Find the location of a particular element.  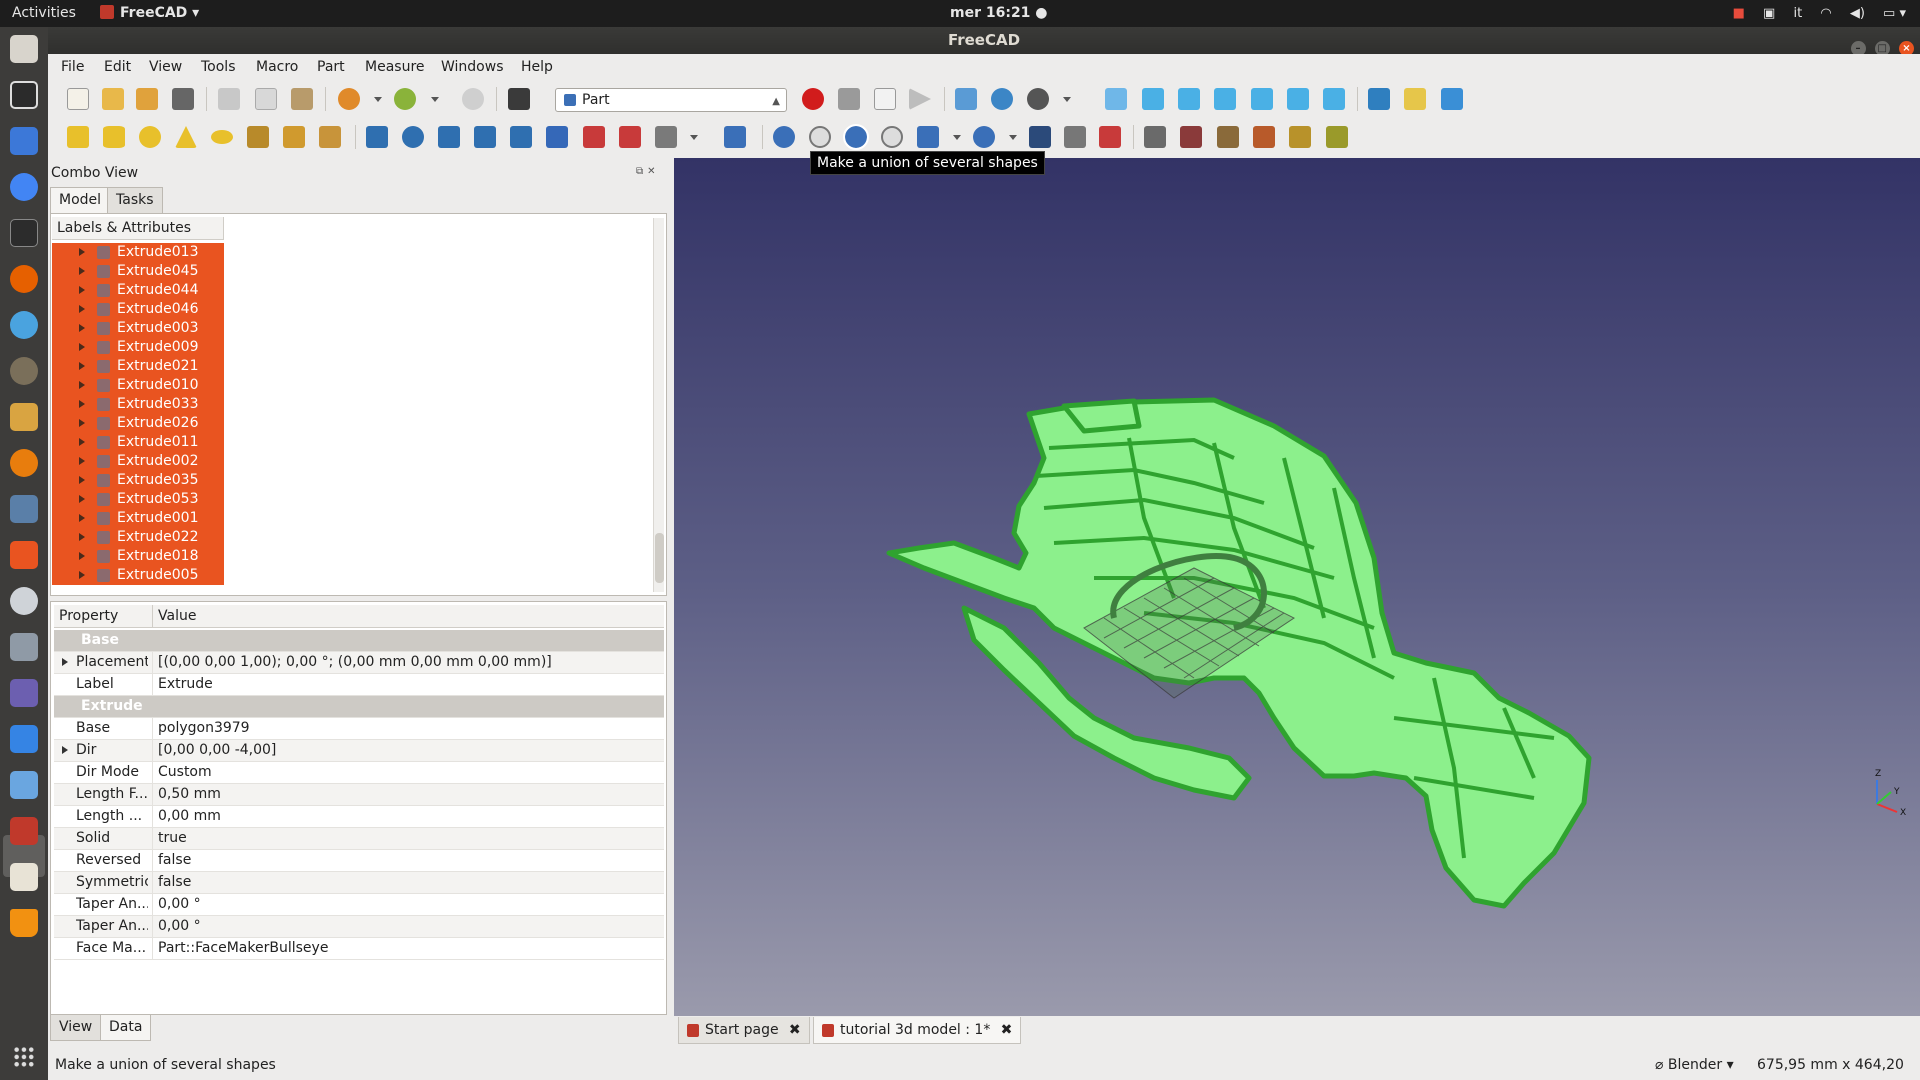

property-row: Symmetric false is located at coordinates (359, 883).